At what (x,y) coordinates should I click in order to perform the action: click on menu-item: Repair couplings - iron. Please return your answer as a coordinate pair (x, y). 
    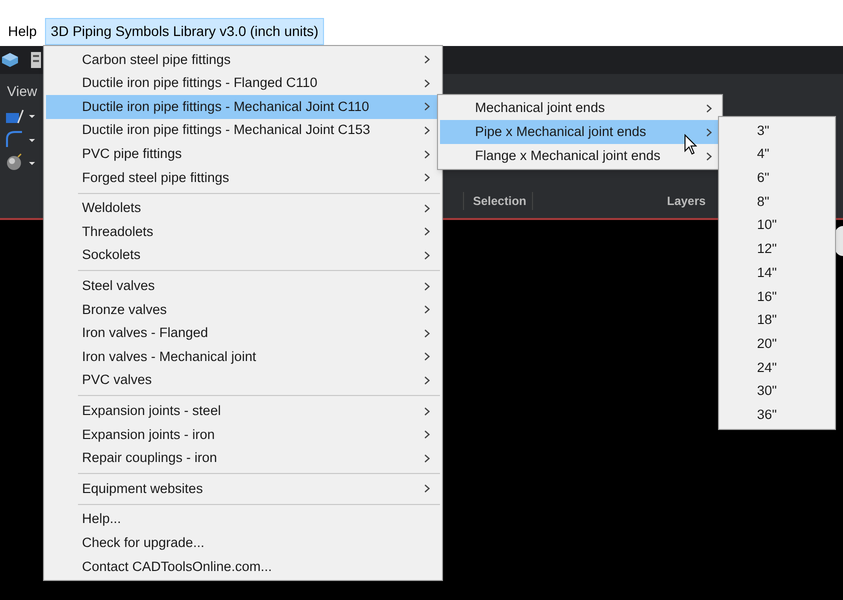
    Looking at the image, I should click on (243, 458).